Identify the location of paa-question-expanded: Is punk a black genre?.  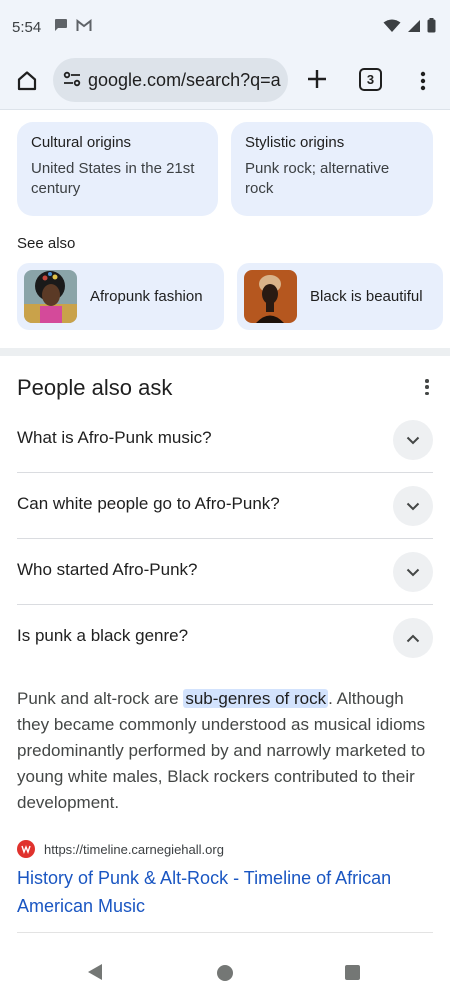
(225, 638).